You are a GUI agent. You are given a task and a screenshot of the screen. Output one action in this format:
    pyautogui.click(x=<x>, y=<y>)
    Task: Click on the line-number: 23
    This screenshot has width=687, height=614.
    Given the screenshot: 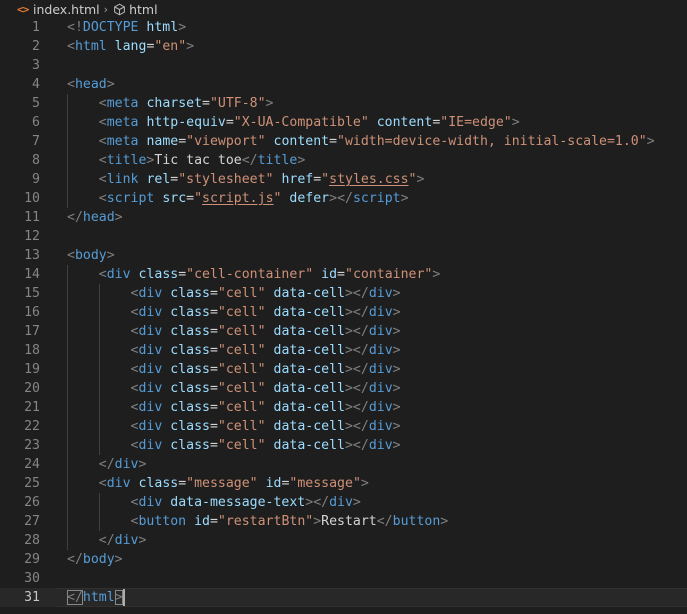 What is the action you would take?
    pyautogui.click(x=32, y=445)
    